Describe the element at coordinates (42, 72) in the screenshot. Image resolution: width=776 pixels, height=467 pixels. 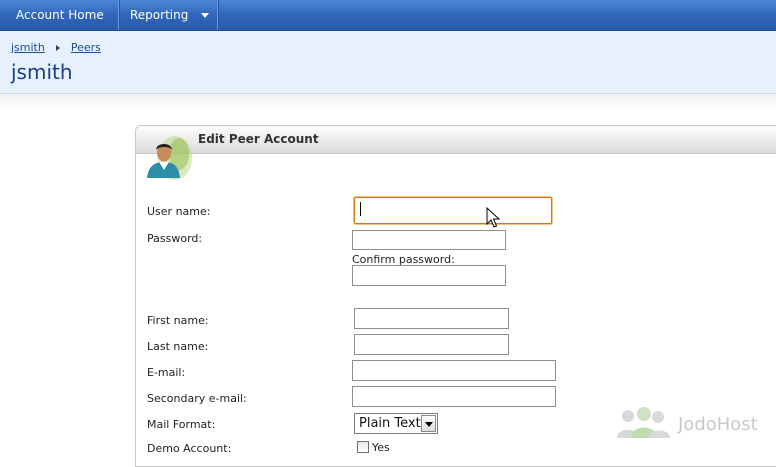
I see `page-title: jsmith` at that location.